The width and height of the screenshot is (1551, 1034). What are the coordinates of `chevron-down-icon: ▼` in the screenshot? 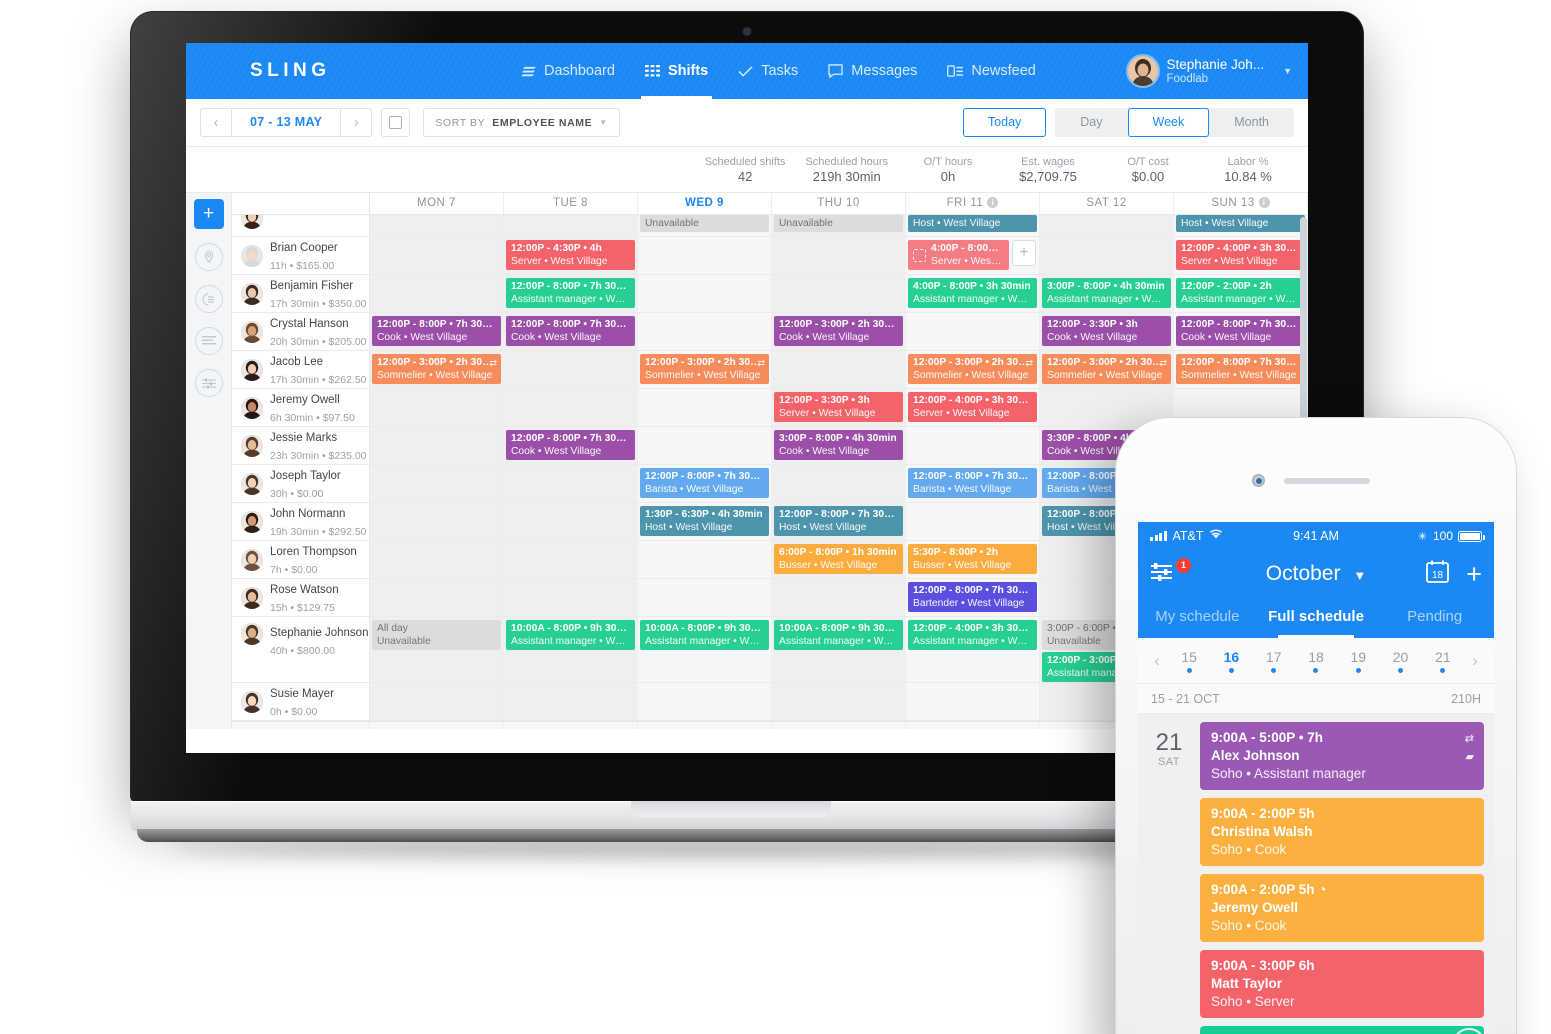 It's located at (1287, 71).